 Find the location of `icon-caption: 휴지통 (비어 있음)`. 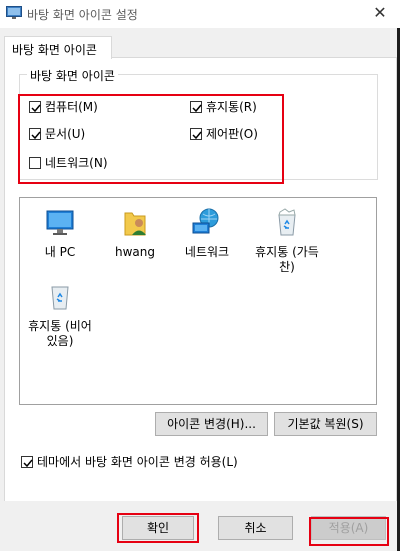

icon-caption: 휴지통 (비어 있음) is located at coordinates (60, 333).